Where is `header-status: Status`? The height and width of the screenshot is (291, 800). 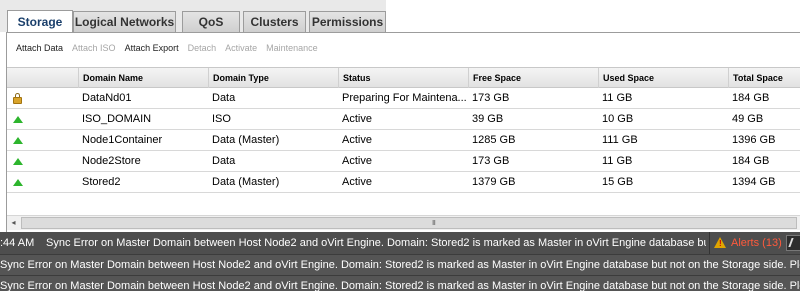
header-status: Status is located at coordinates (403, 78).